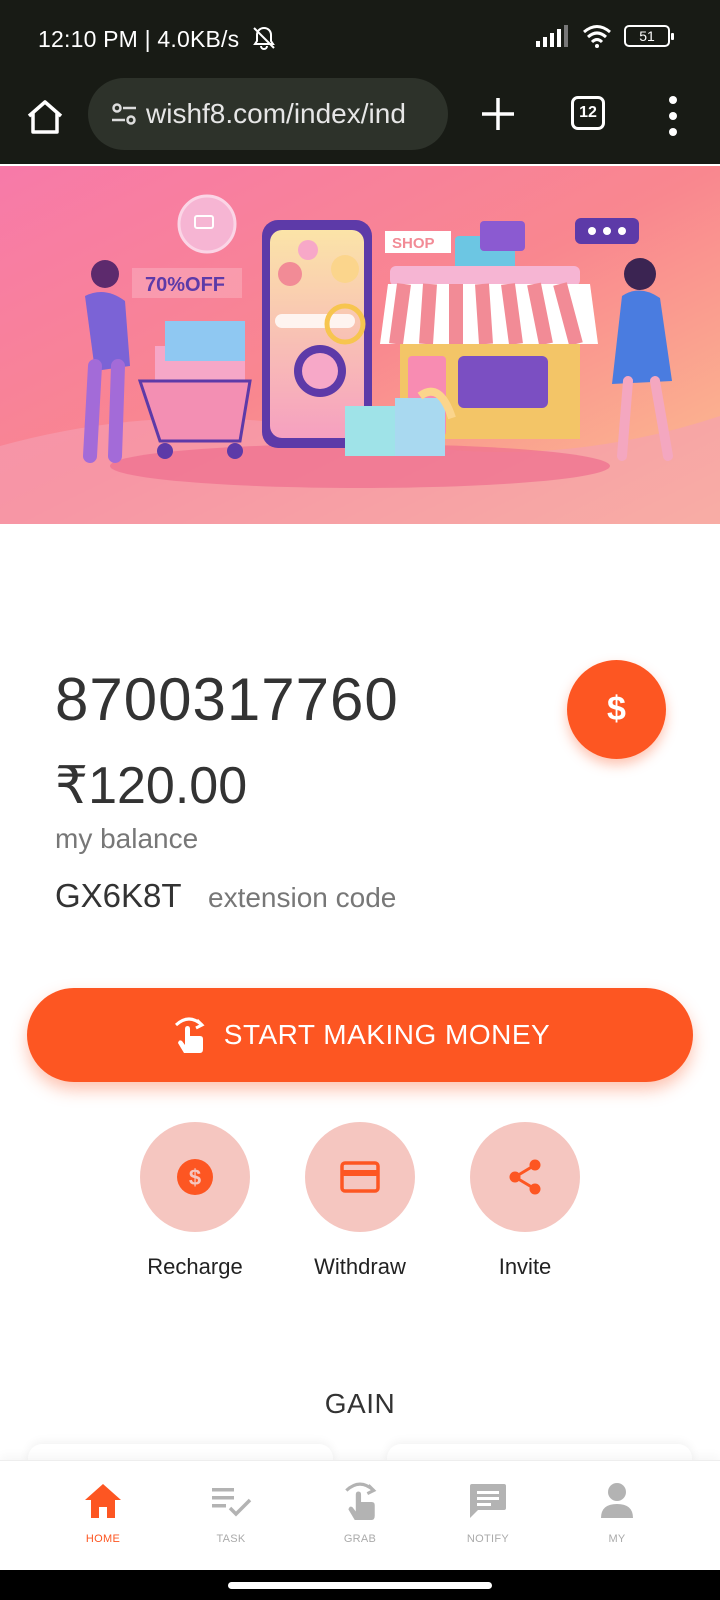 Image resolution: width=720 pixels, height=1600 pixels. I want to click on bottom-navigation: HOME TASK GRAB NOTIFY MY, so click(360, 1515).